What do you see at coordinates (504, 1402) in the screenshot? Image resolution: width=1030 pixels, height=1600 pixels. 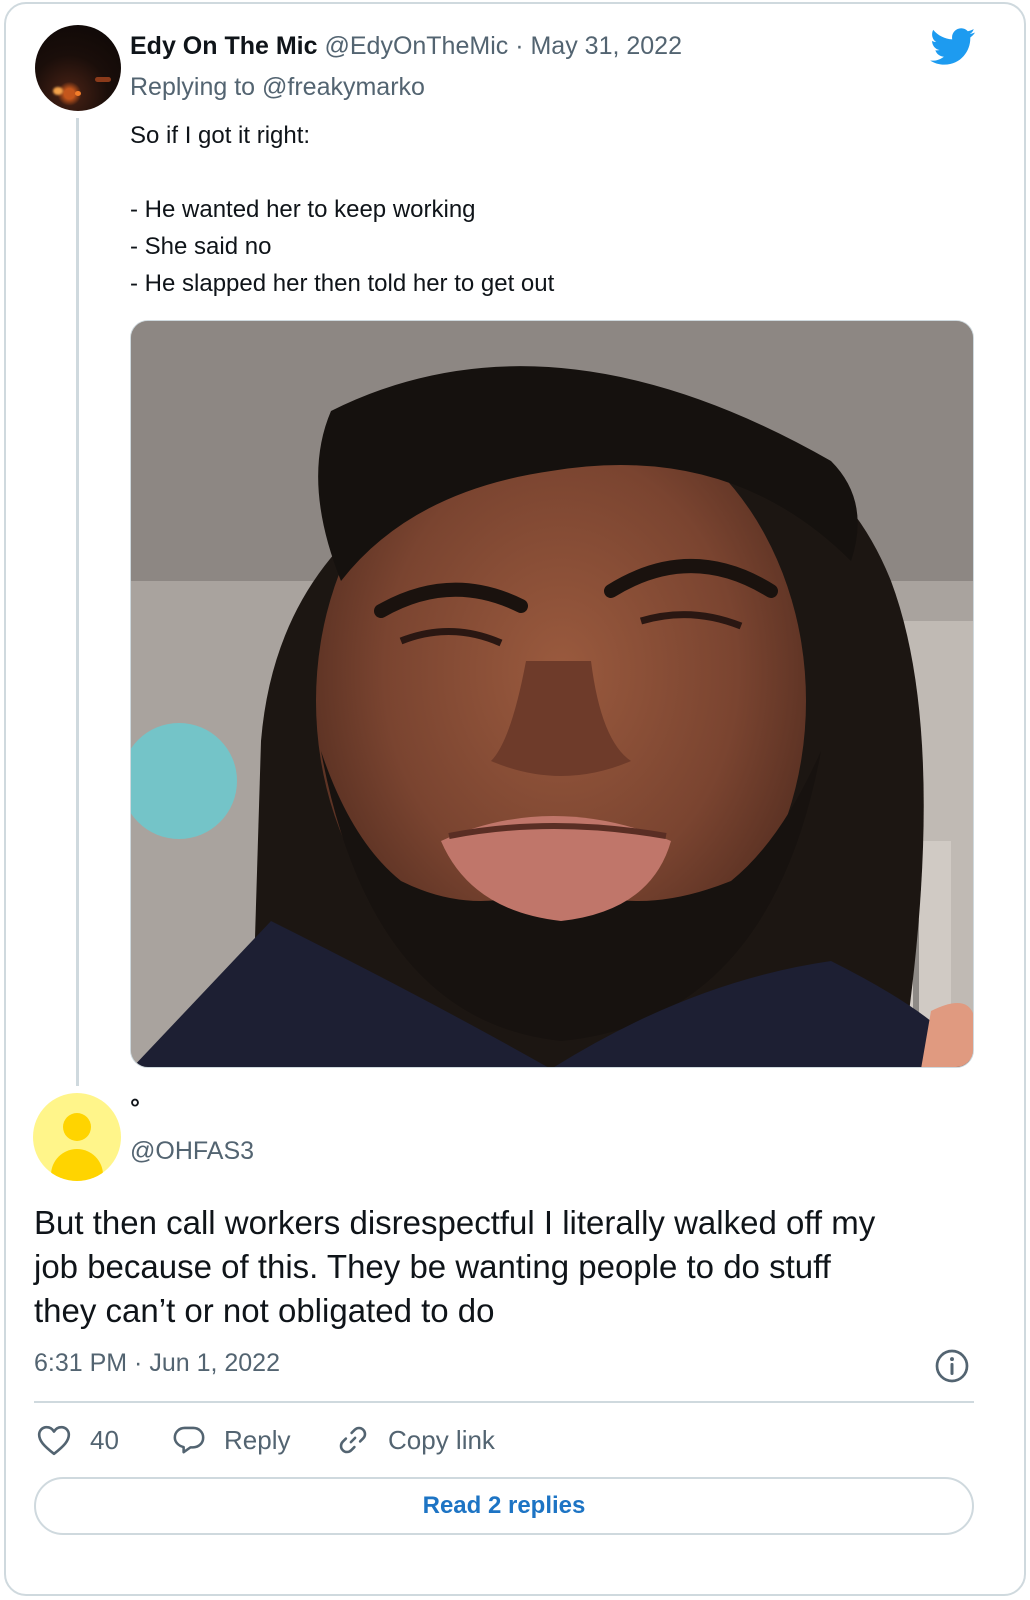 I see `divider` at bounding box center [504, 1402].